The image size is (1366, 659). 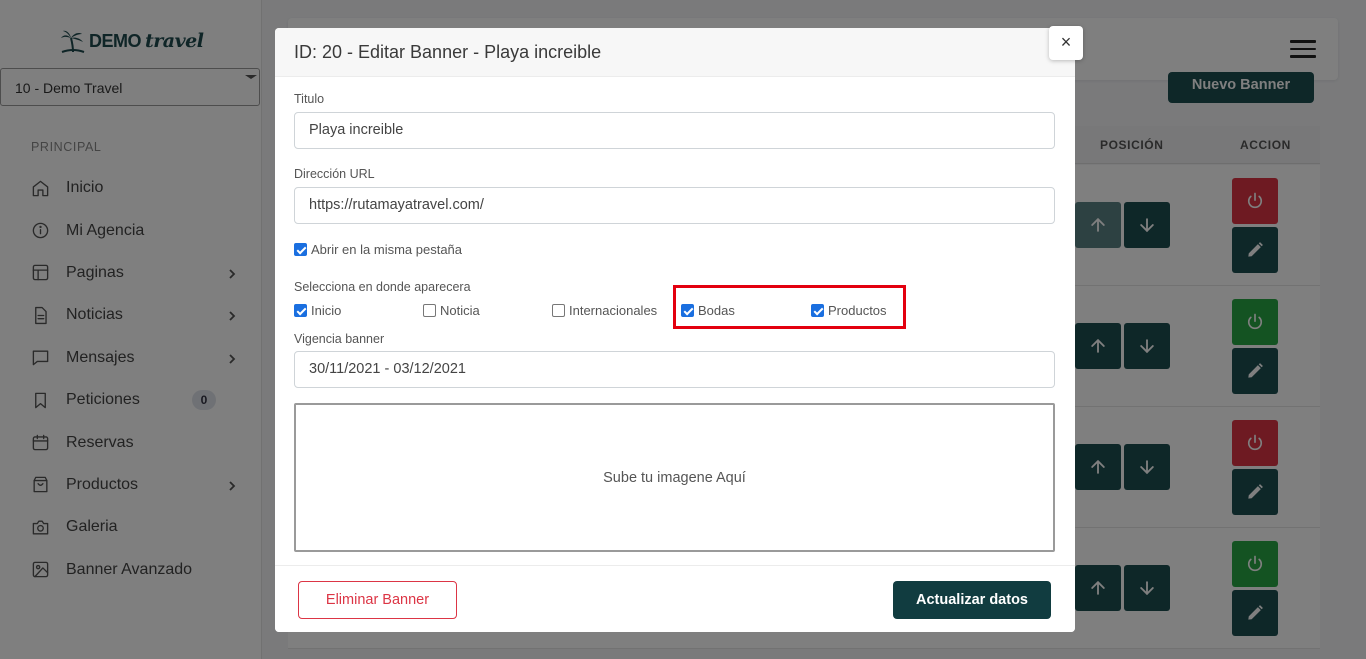 What do you see at coordinates (387, 249) in the screenshot?
I see `same-tab-label: Abrir en la misma pestaña` at bounding box center [387, 249].